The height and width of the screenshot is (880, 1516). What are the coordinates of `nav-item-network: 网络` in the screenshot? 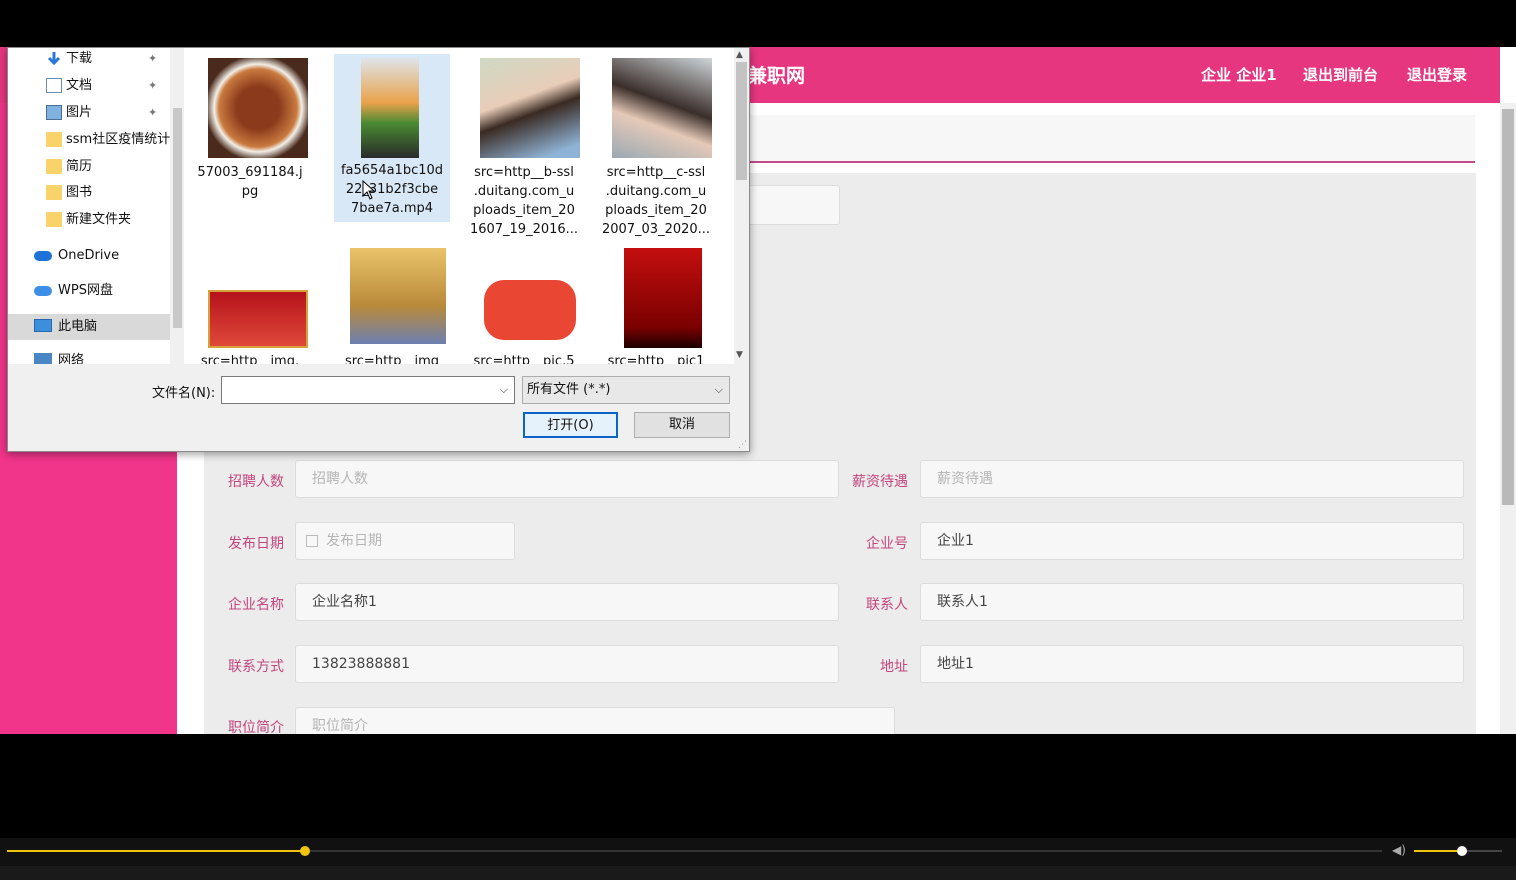 It's located at (89, 356).